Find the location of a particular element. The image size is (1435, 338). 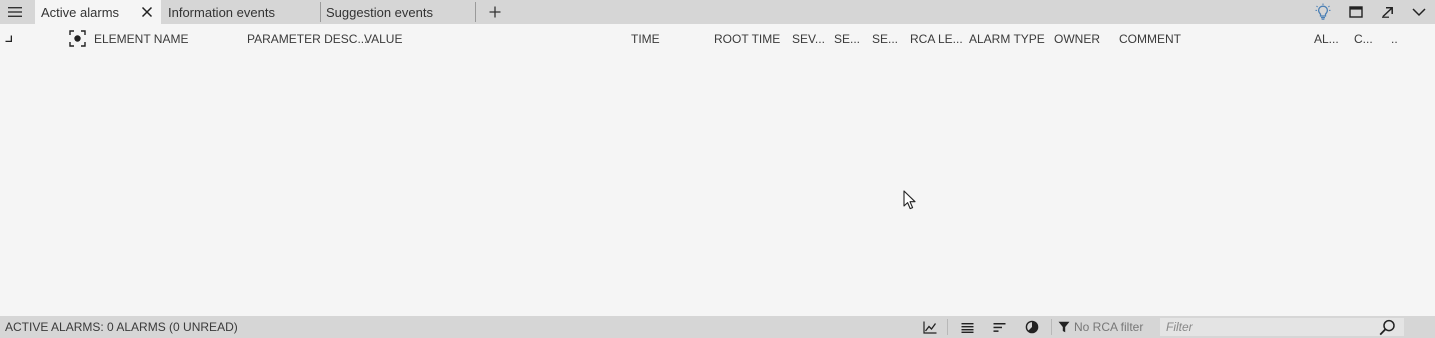

window-icon is located at coordinates (1356, 12).